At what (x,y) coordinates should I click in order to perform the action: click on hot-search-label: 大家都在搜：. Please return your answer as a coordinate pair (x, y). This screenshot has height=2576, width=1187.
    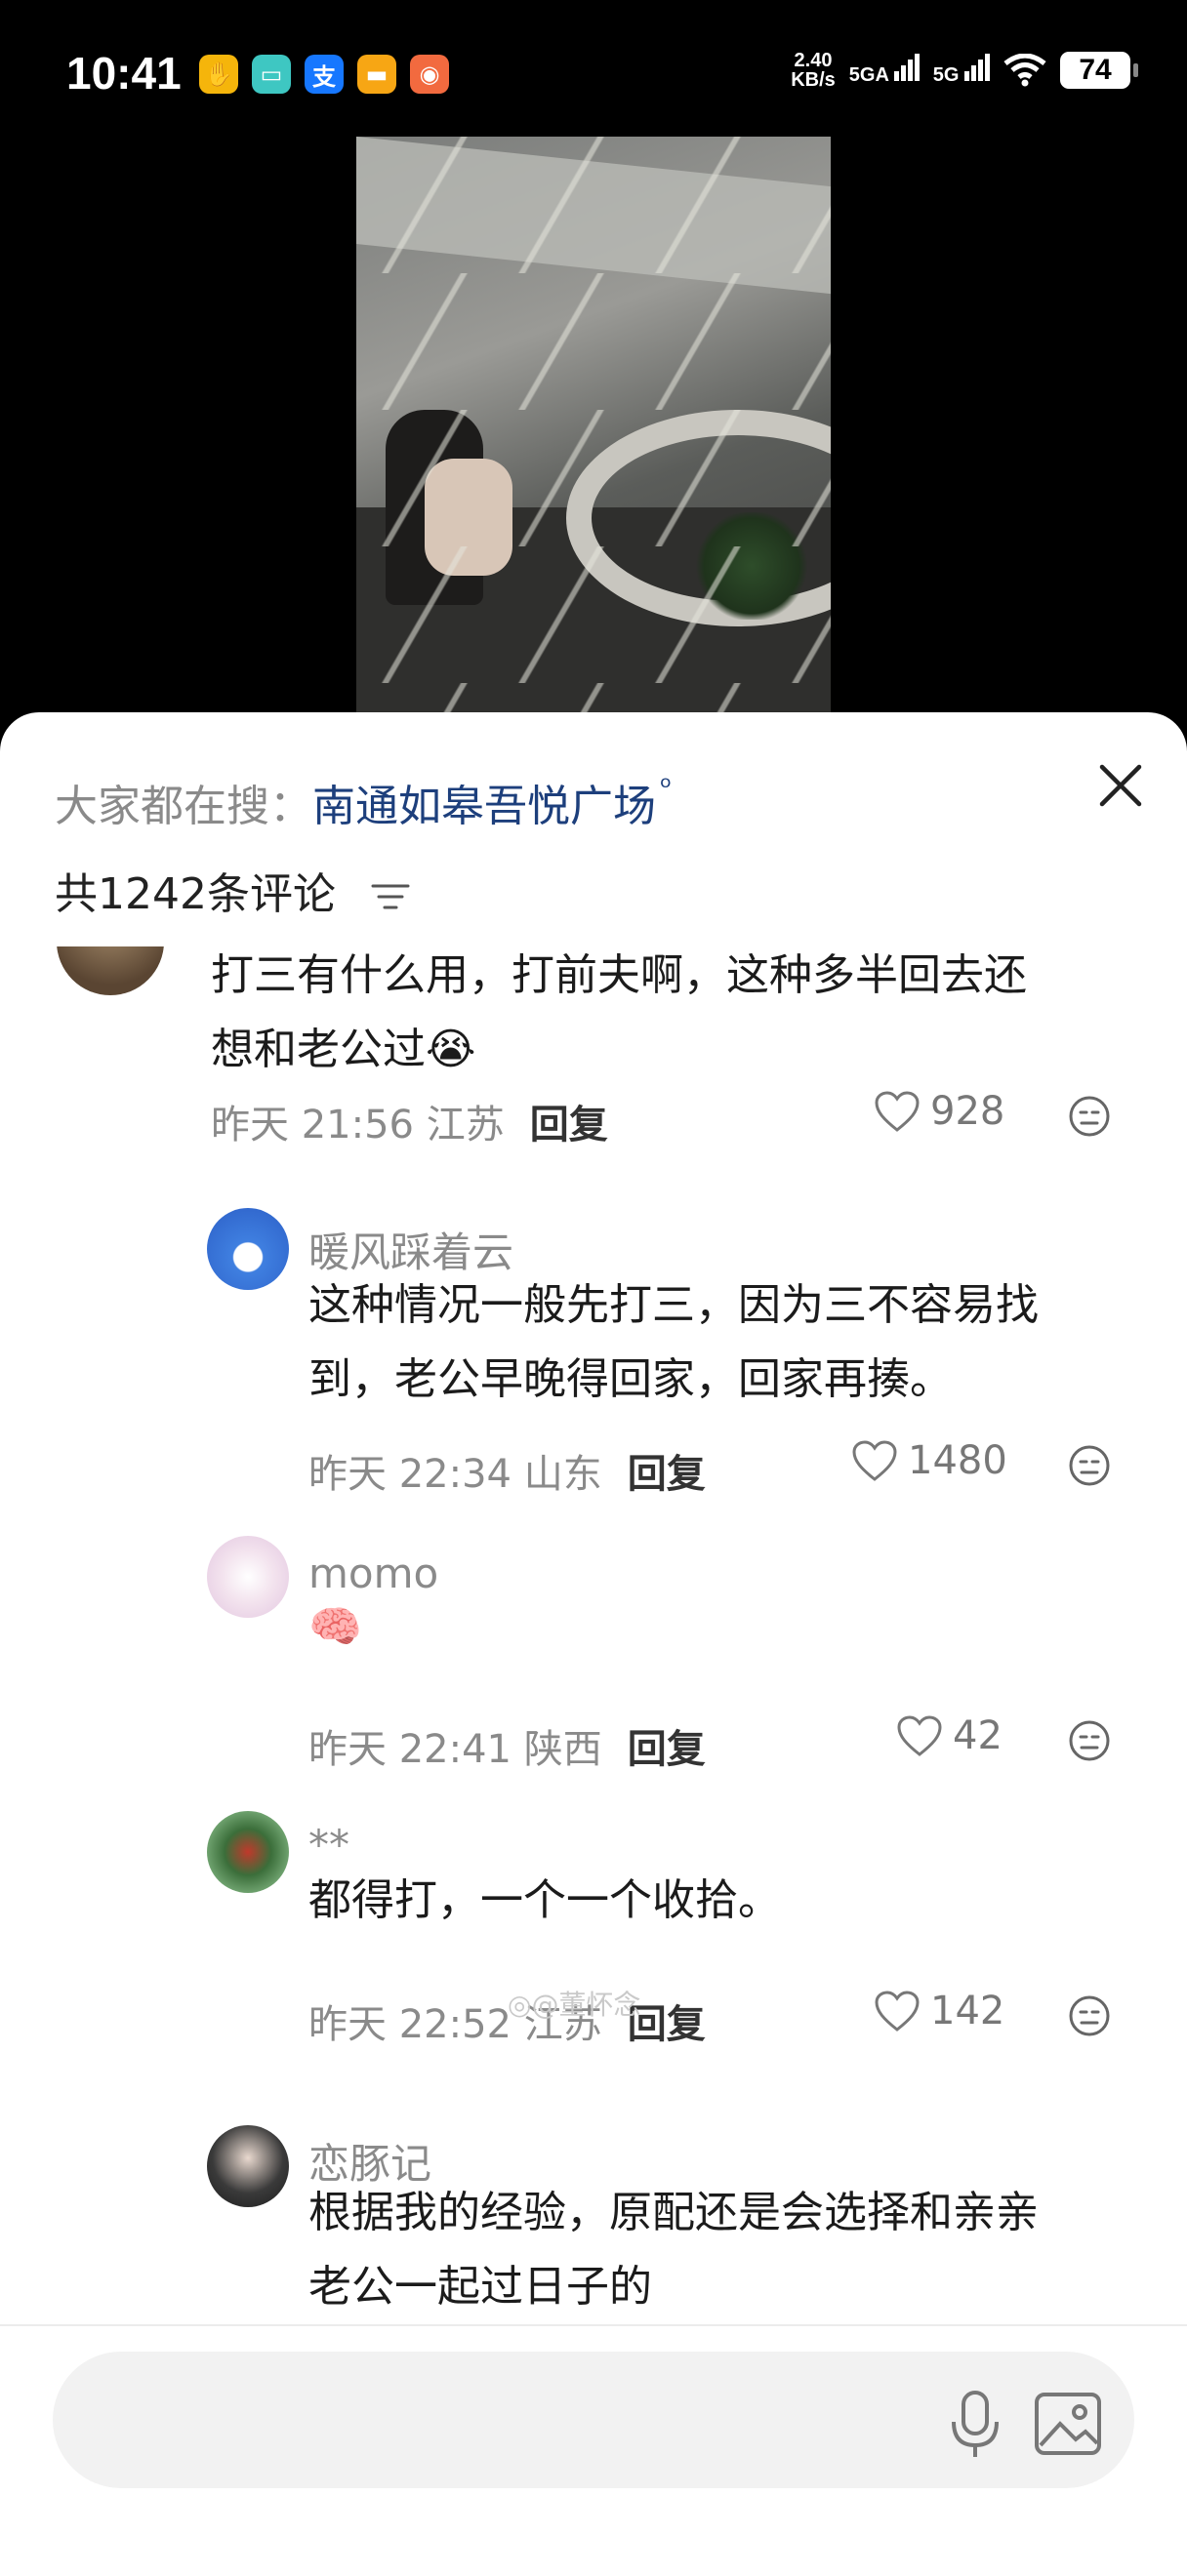
    Looking at the image, I should click on (183, 806).